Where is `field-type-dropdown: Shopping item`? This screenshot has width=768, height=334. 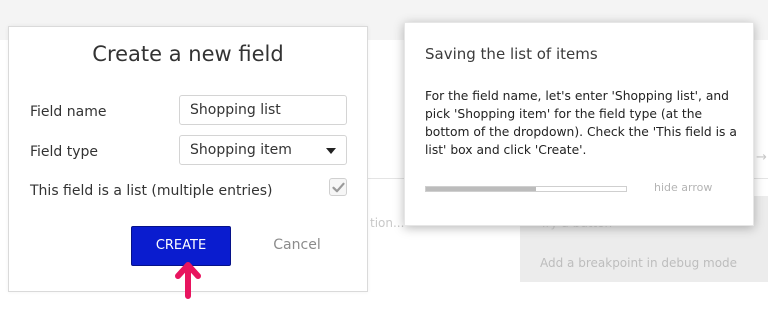 field-type-dropdown: Shopping item is located at coordinates (263, 150).